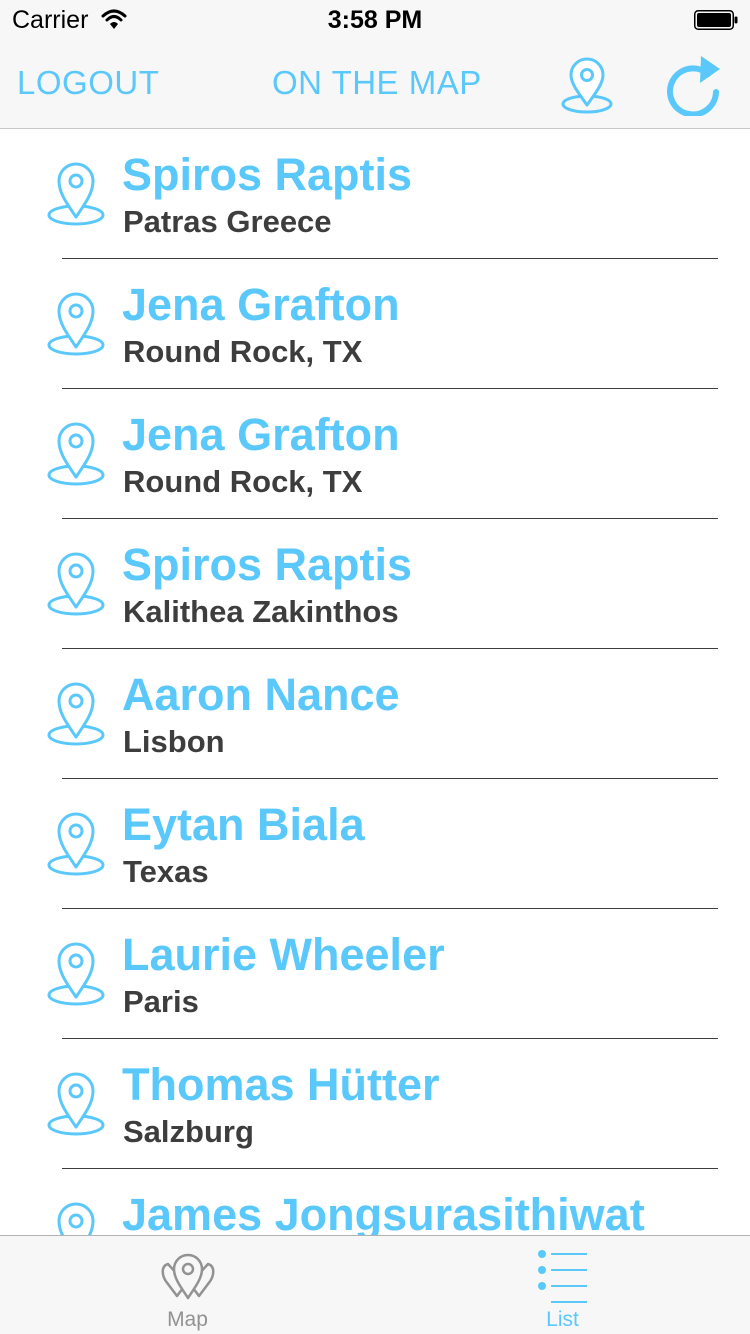 The width and height of the screenshot is (750, 1334). What do you see at coordinates (88, 83) in the screenshot?
I see `logout-button: LOGOUT` at bounding box center [88, 83].